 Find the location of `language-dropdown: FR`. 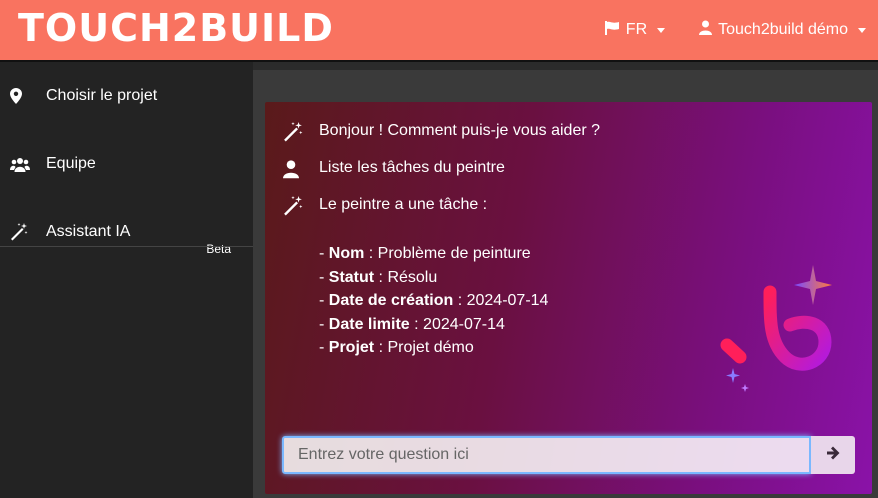

language-dropdown: FR is located at coordinates (635, 30).